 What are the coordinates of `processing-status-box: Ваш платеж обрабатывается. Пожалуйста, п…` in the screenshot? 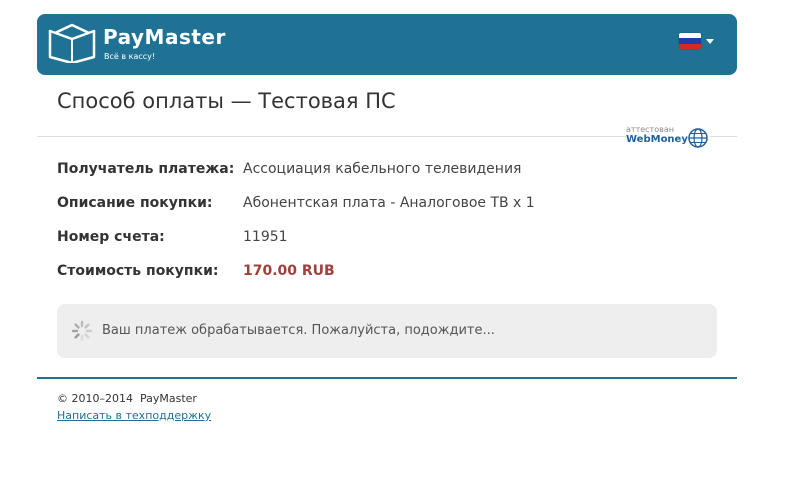 It's located at (387, 331).